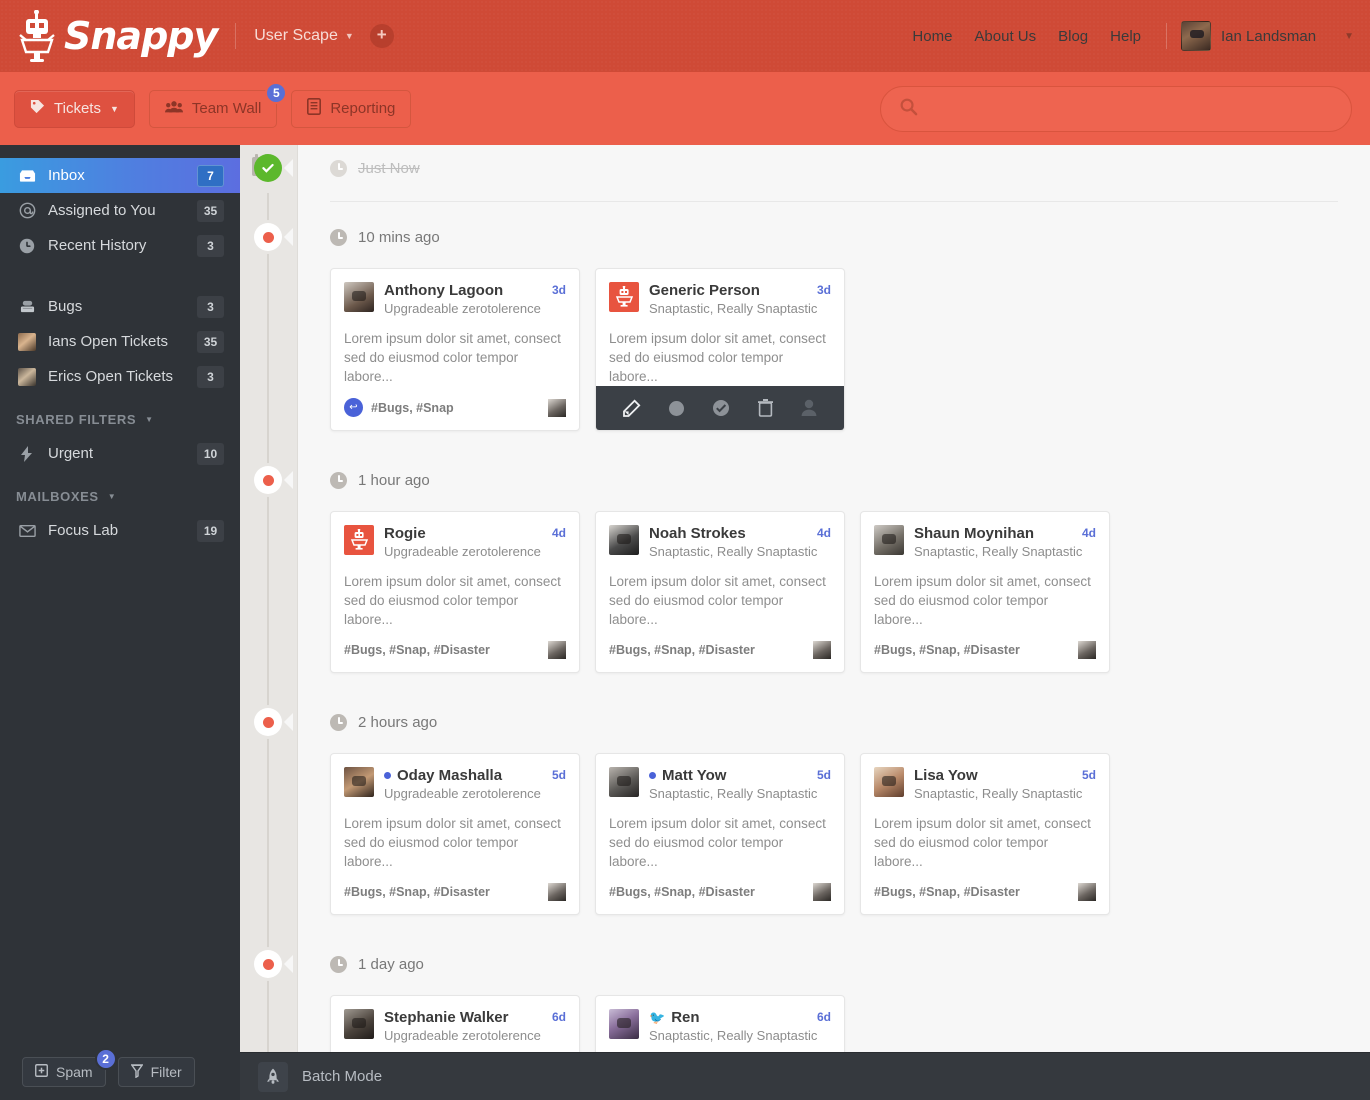 This screenshot has height=1100, width=1370. Describe the element at coordinates (1131, 108) in the screenshot. I see `search-input` at that location.